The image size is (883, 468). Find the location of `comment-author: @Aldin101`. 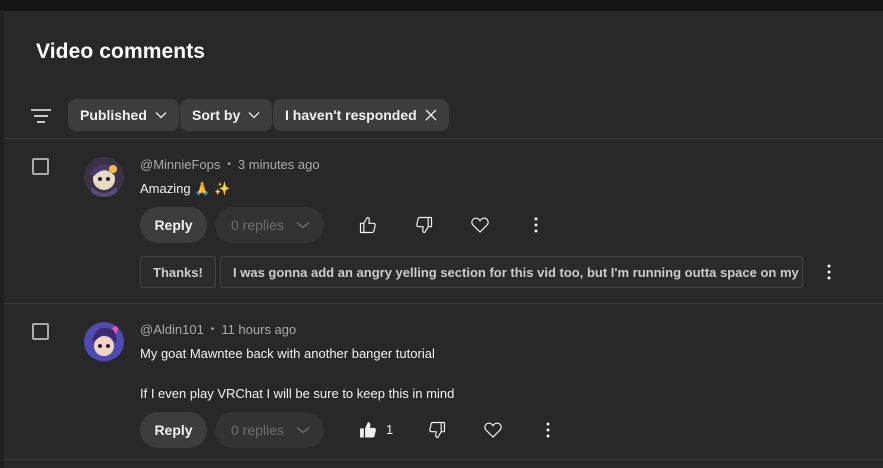

comment-author: @Aldin101 is located at coordinates (172, 329).